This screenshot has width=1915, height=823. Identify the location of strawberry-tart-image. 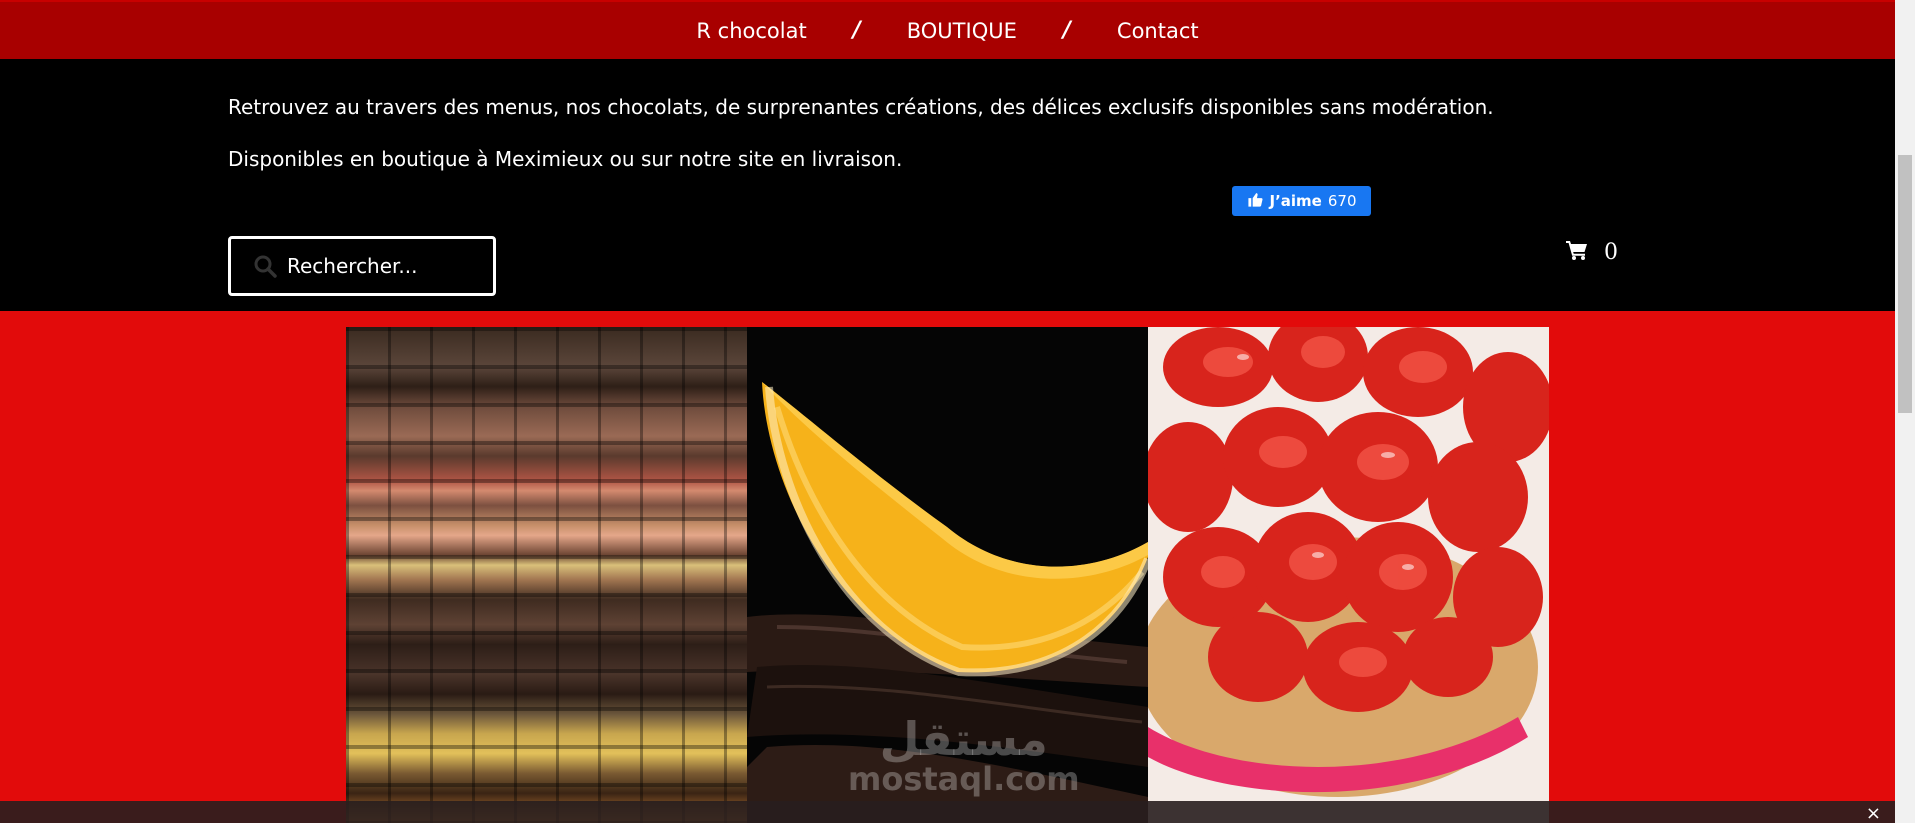
(1348, 575).